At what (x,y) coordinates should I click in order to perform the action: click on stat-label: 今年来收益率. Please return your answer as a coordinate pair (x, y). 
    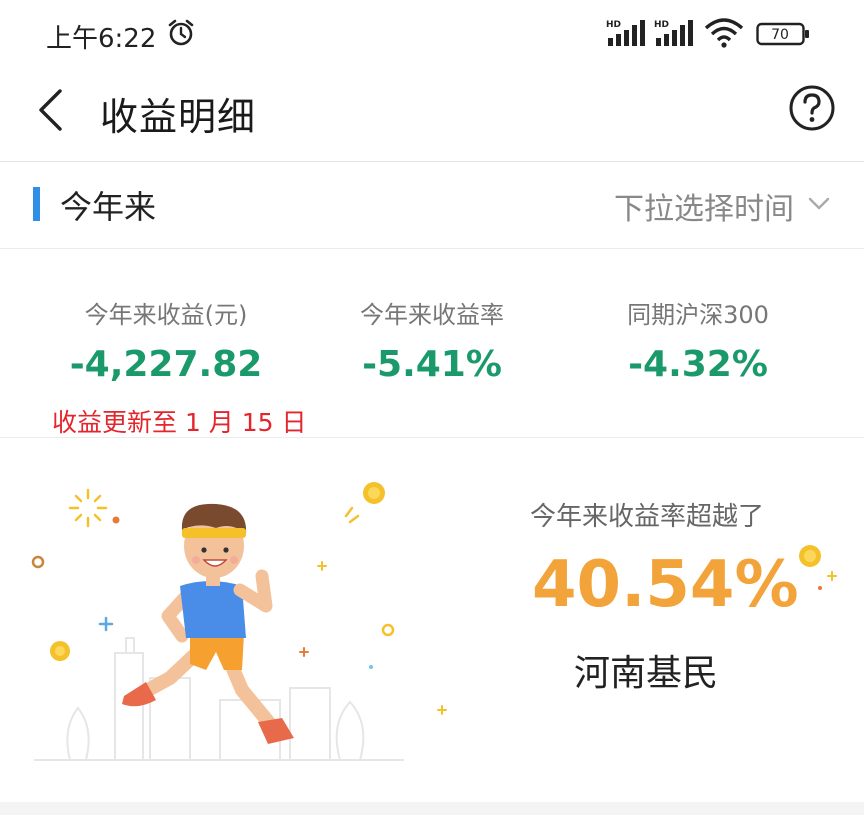
    Looking at the image, I should click on (432, 315).